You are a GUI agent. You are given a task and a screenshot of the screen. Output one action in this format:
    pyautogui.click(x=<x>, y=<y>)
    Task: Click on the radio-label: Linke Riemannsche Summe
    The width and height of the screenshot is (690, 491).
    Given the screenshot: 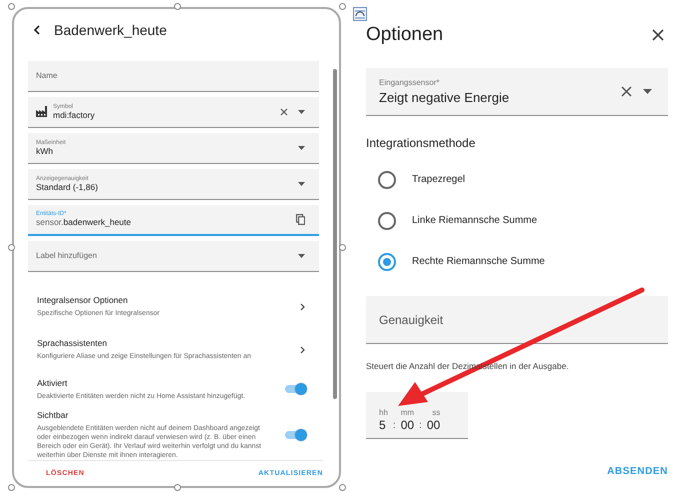 What is the action you would take?
    pyautogui.click(x=475, y=220)
    